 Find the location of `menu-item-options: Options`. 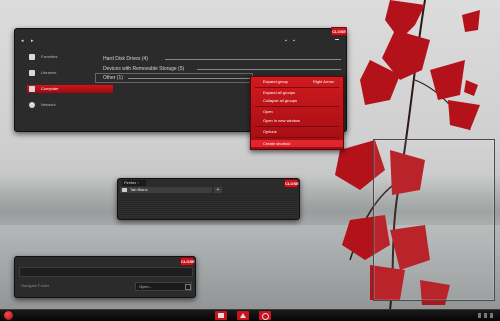

menu-item-options: Options is located at coordinates (297, 131).